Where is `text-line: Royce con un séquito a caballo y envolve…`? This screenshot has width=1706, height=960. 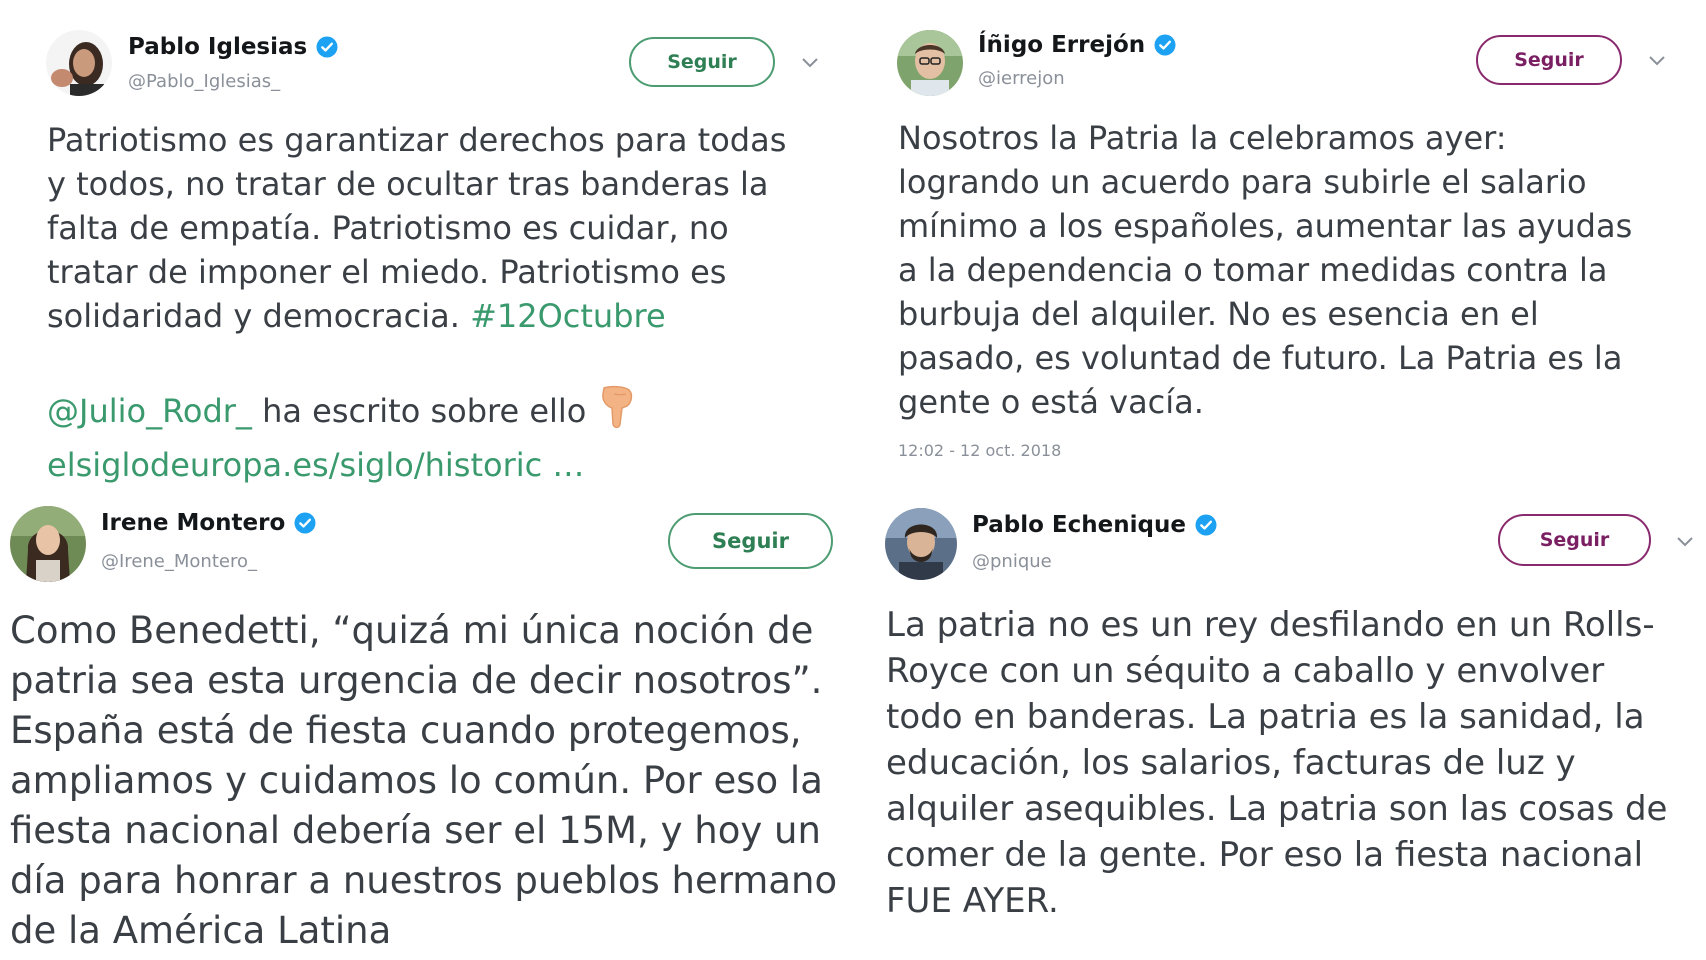 text-line: Royce con un séquito a caballo y envolve… is located at coordinates (1245, 671).